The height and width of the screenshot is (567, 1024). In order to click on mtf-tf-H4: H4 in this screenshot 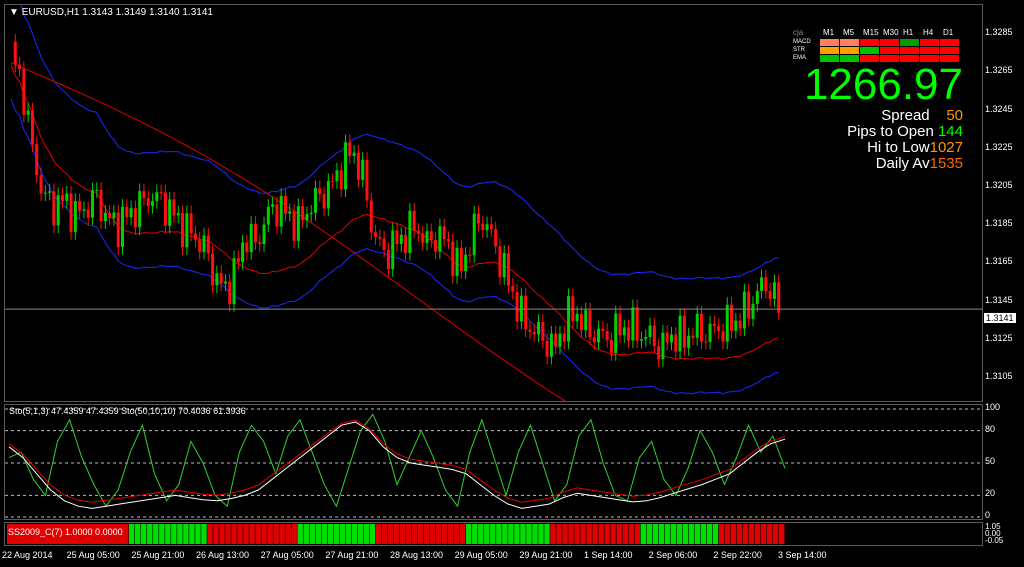, I will do `click(928, 32)`.